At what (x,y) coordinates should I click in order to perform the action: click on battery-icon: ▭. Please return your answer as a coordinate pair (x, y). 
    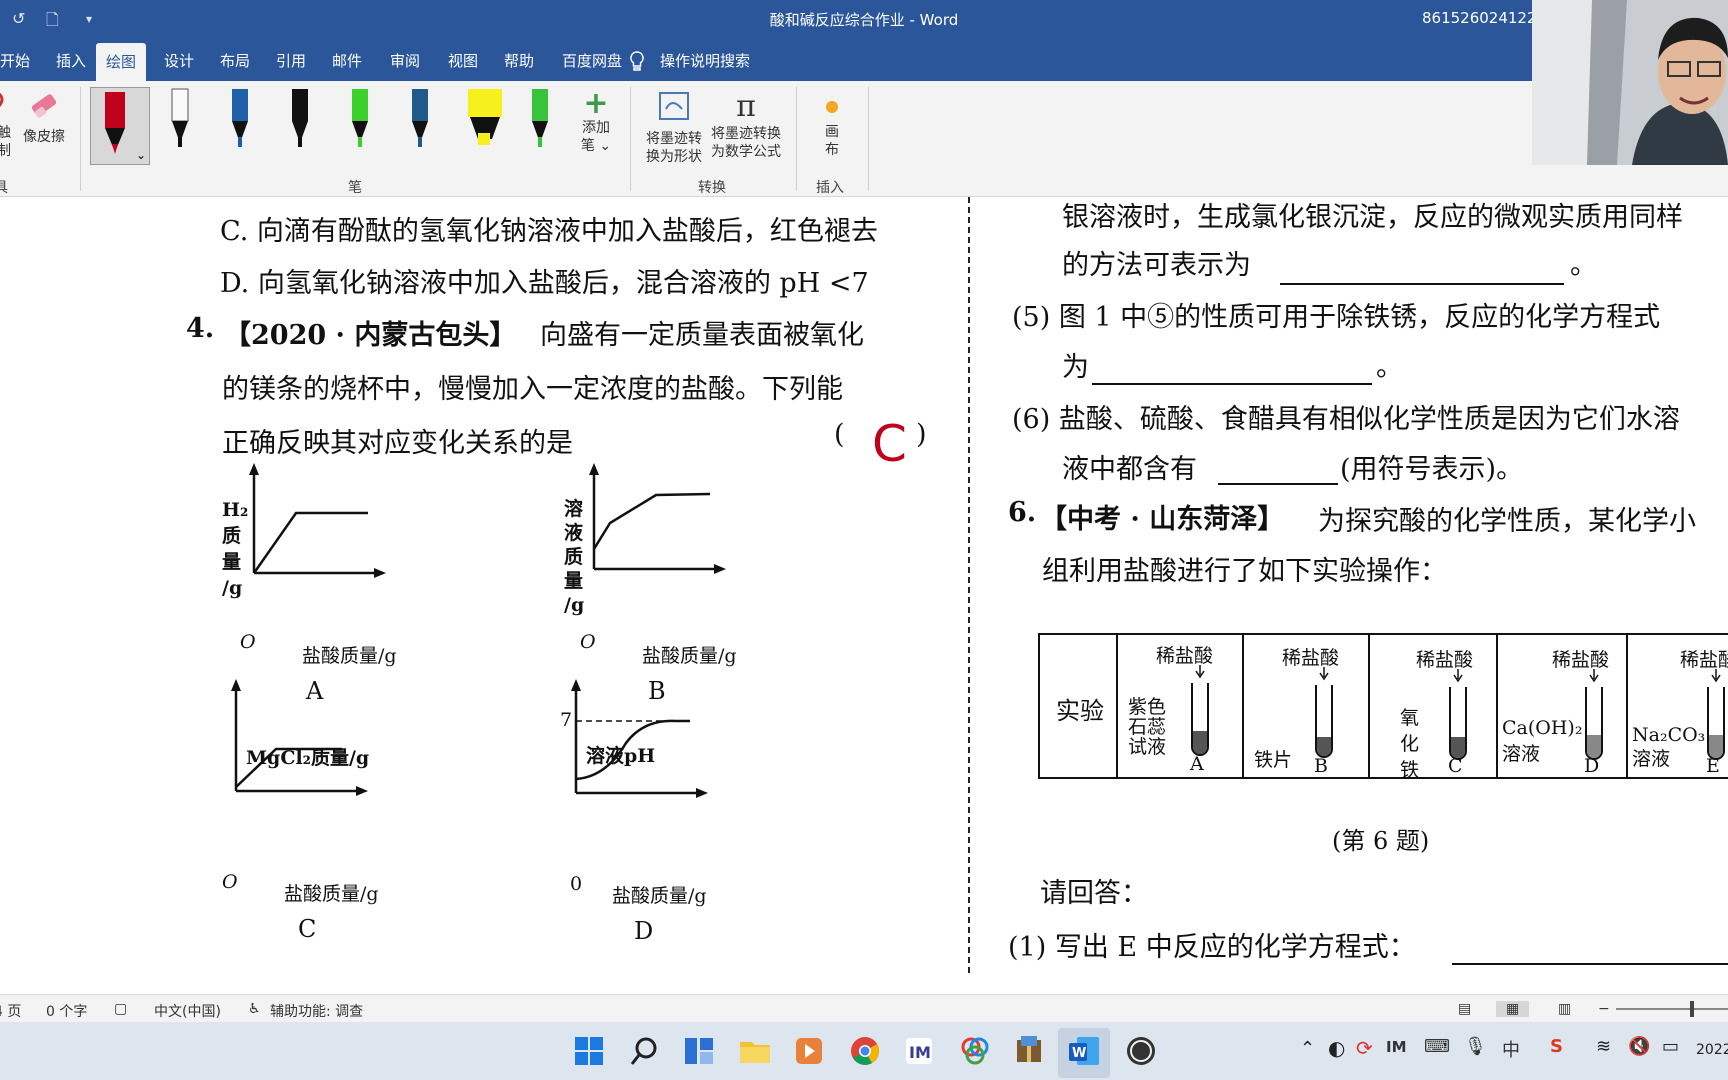
    Looking at the image, I should click on (1670, 1046).